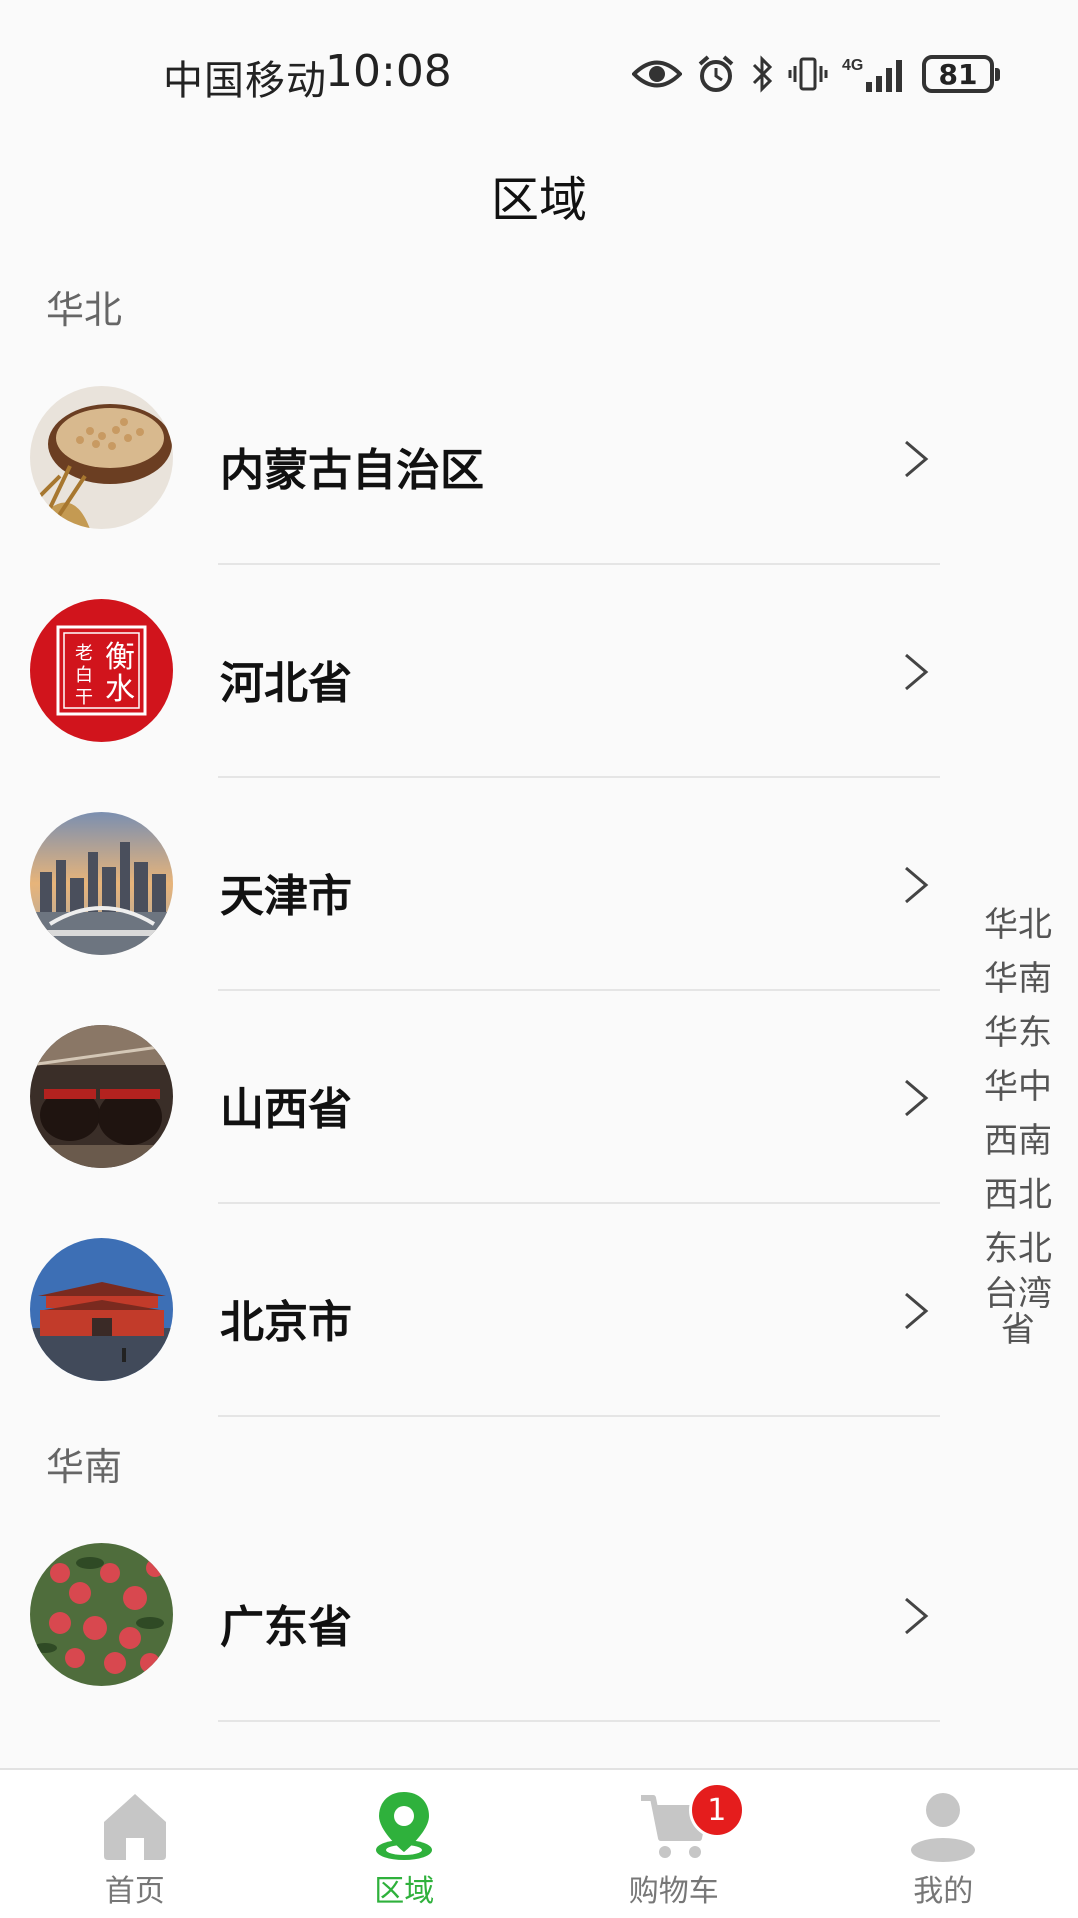 This screenshot has width=1078, height=1918. I want to click on tab-region: 区域, so click(405, 1844).